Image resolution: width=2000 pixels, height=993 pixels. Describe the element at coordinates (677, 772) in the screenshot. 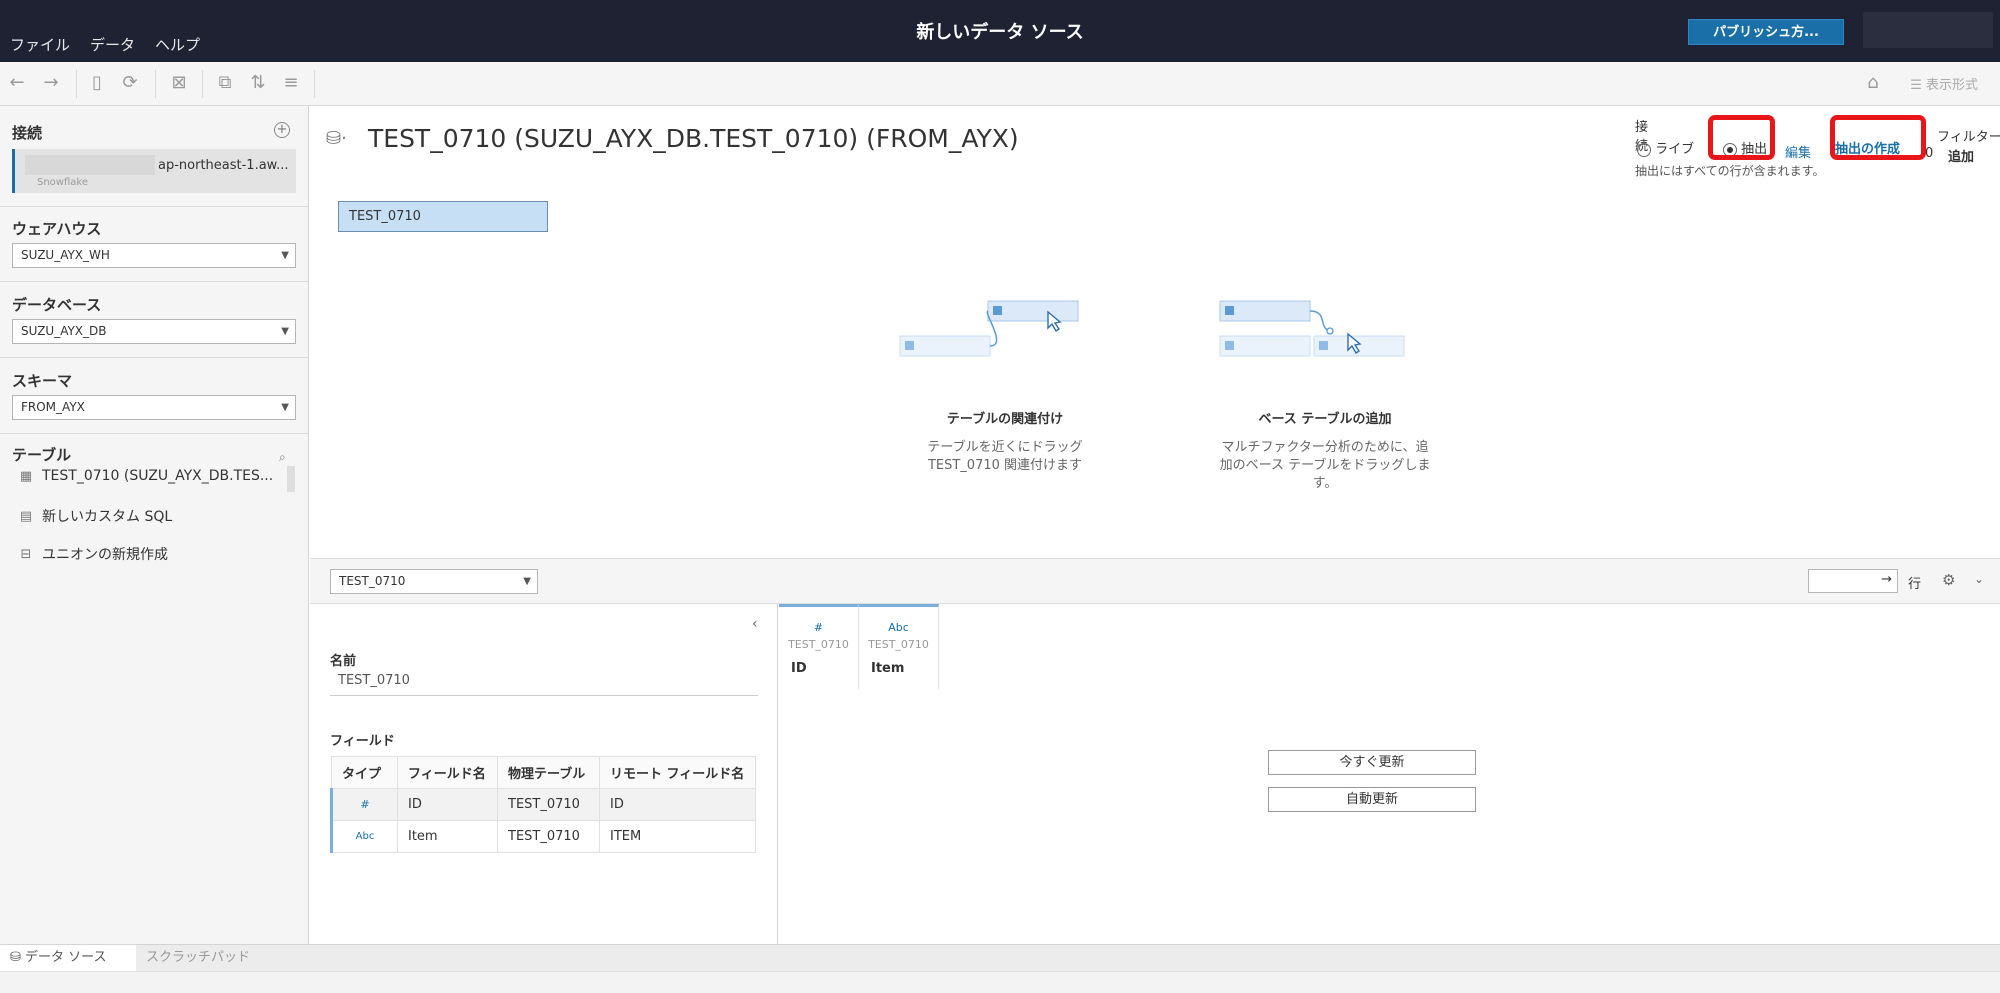

I see `column-header: リモート フィールド名` at that location.